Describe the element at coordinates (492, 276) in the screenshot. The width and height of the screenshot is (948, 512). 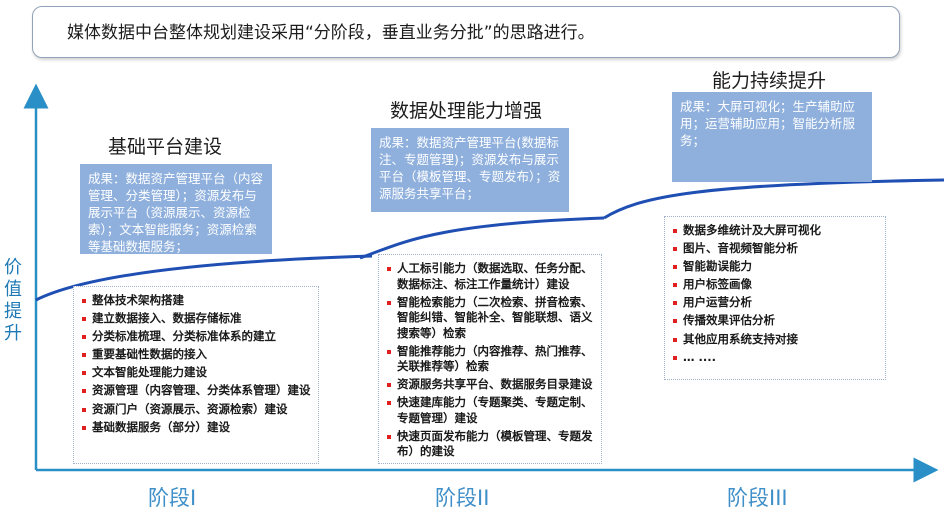
I see `phase-2-task: 人工标引能力（数据选取、任务分配、数据标注、标注工作量统计）建设` at that location.